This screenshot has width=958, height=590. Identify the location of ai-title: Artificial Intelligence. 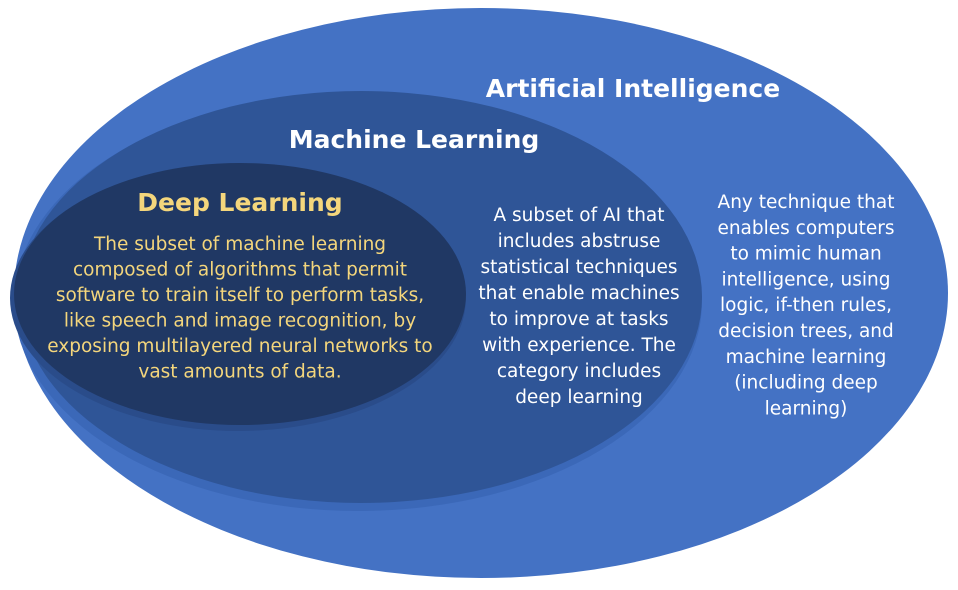
(633, 88).